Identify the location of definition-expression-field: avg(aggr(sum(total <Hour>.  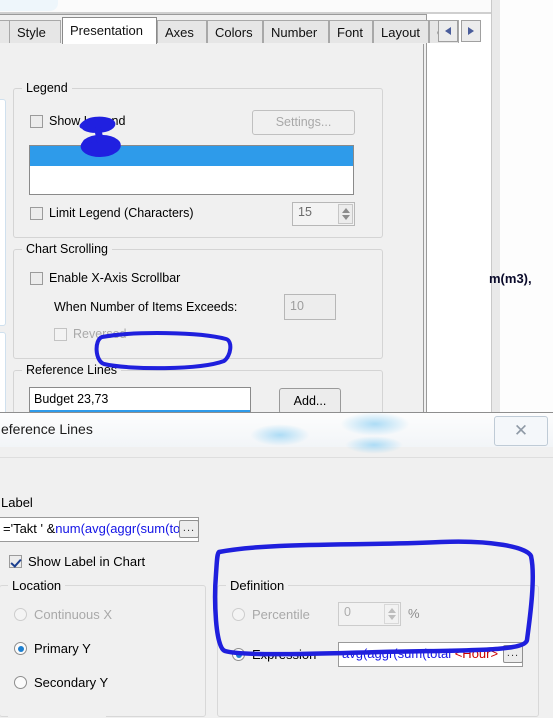
(430, 654).